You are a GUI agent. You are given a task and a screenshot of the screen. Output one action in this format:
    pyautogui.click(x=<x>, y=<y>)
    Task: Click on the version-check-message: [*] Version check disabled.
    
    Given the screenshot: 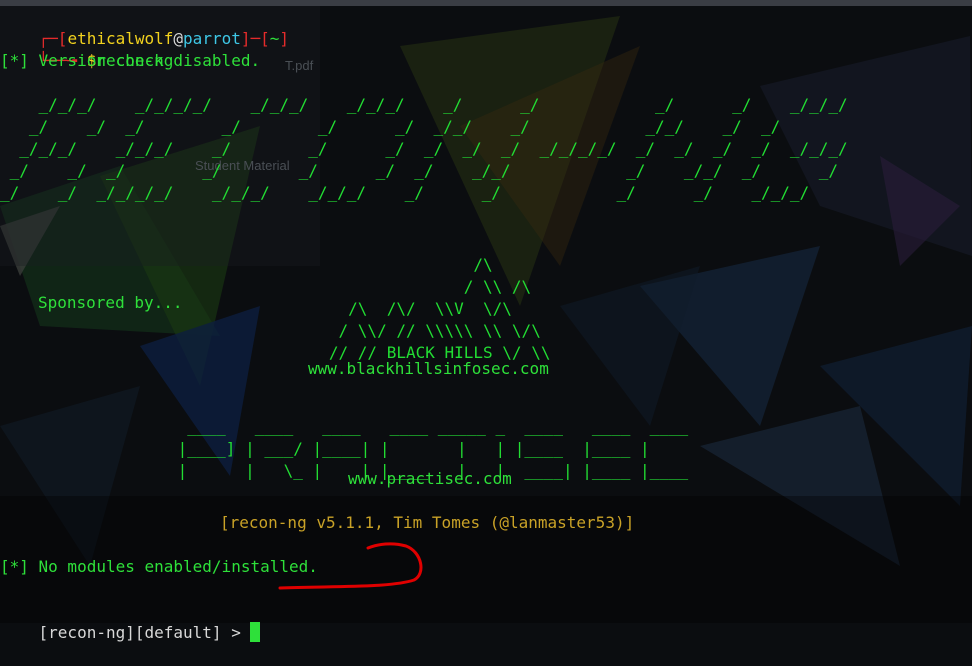 What is the action you would take?
    pyautogui.click(x=130, y=60)
    